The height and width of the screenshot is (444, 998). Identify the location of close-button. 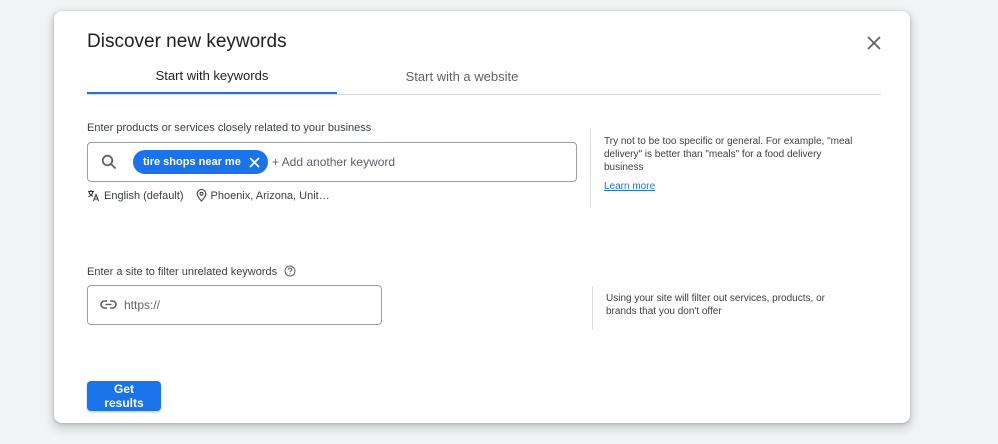
(874, 43).